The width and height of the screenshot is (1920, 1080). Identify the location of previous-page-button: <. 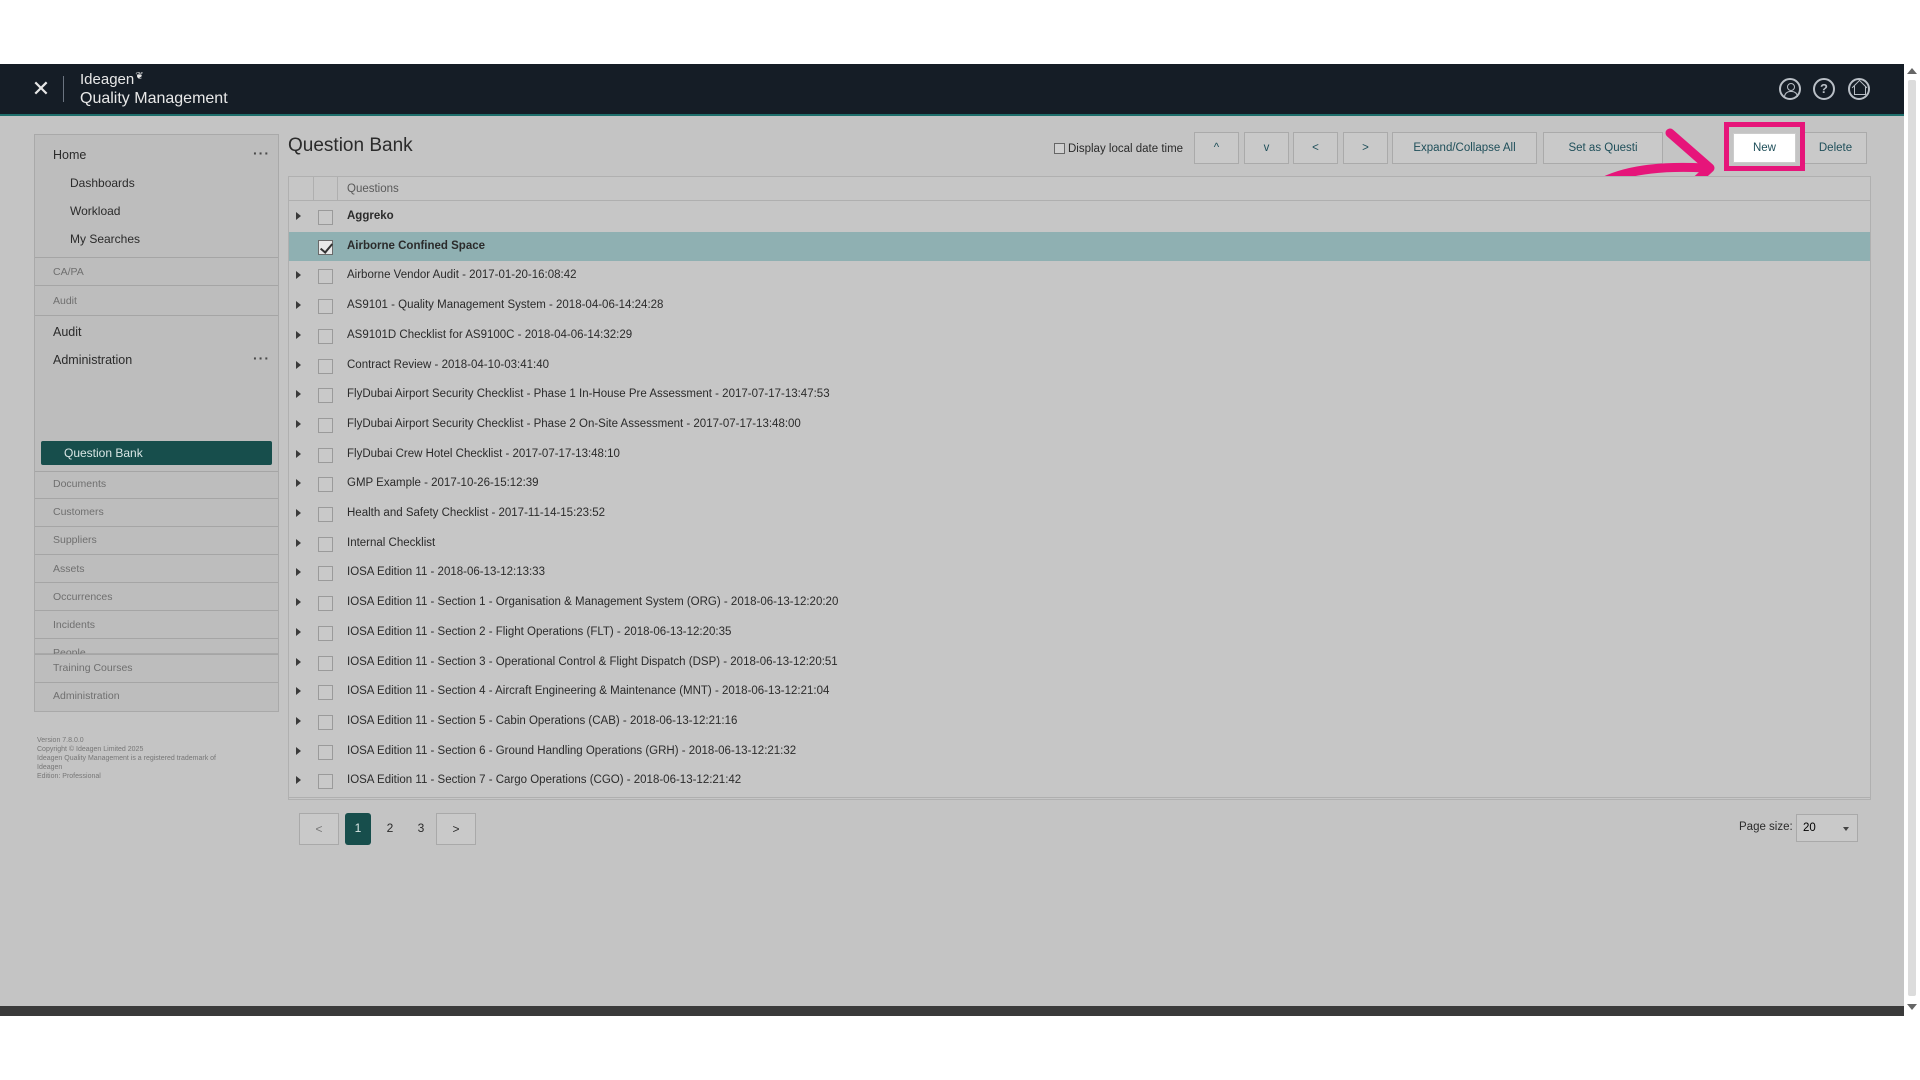
(319, 829).